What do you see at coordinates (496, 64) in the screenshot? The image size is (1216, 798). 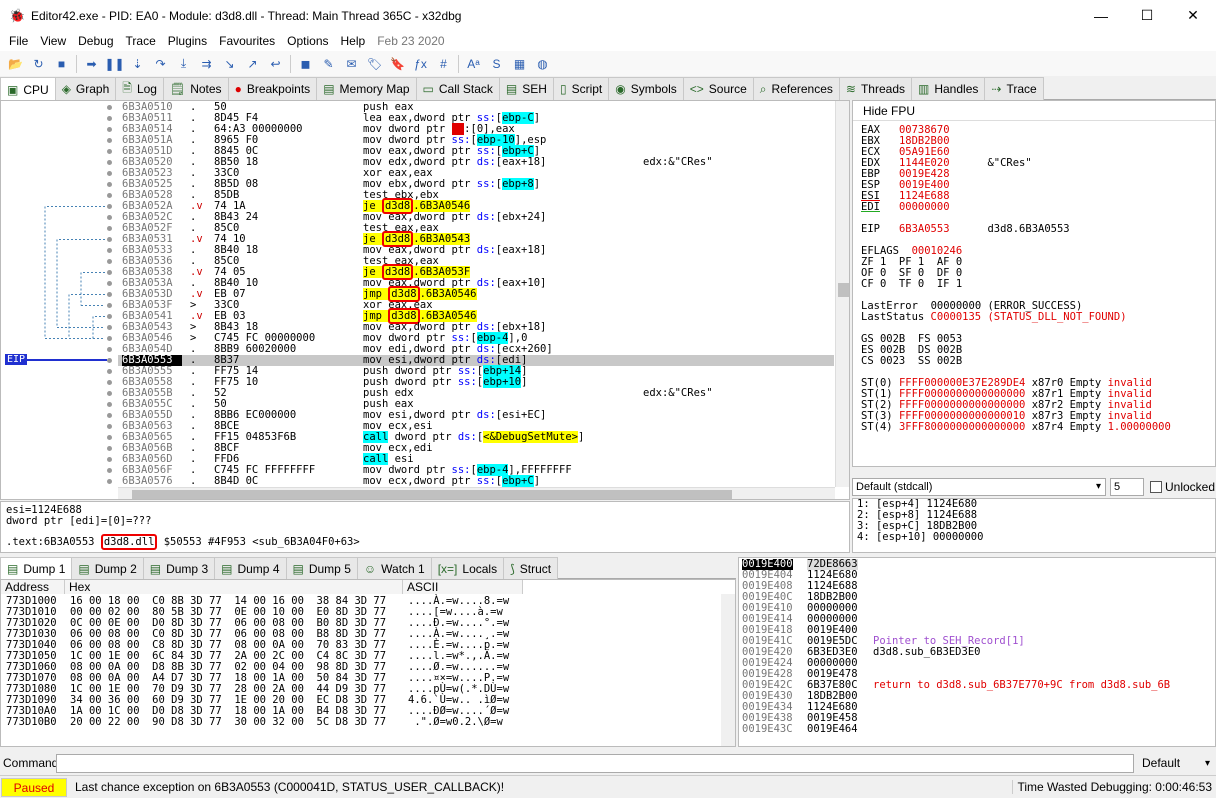 I see `string-icon: S` at bounding box center [496, 64].